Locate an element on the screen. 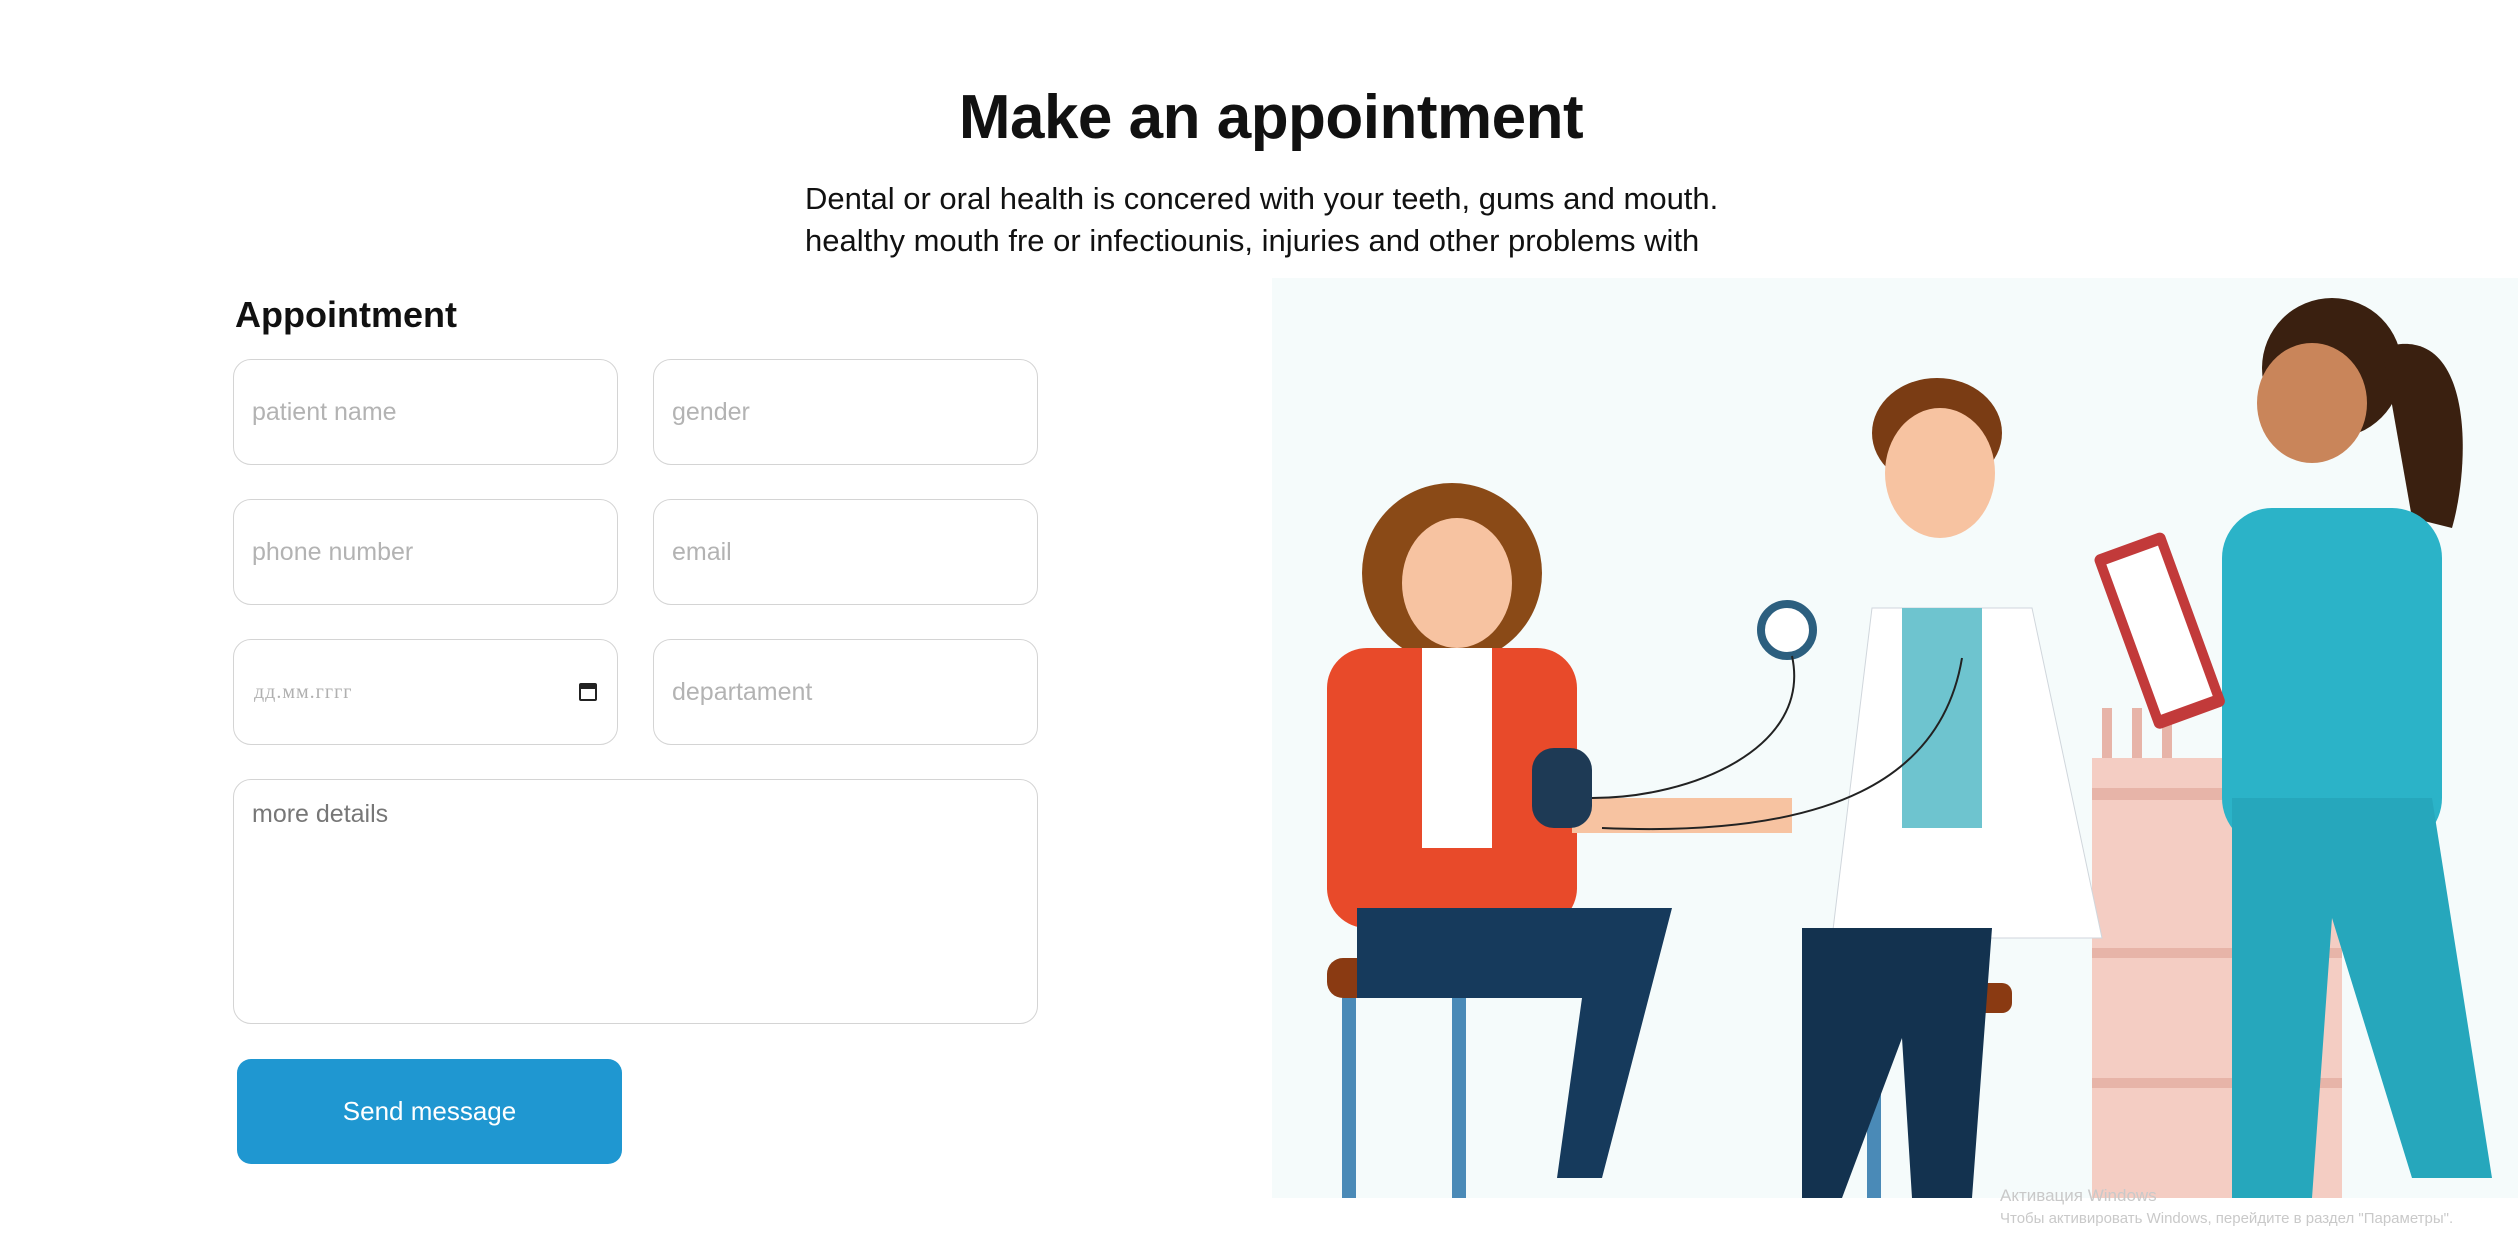  page-title: Make an appointment is located at coordinates (1271, 117).